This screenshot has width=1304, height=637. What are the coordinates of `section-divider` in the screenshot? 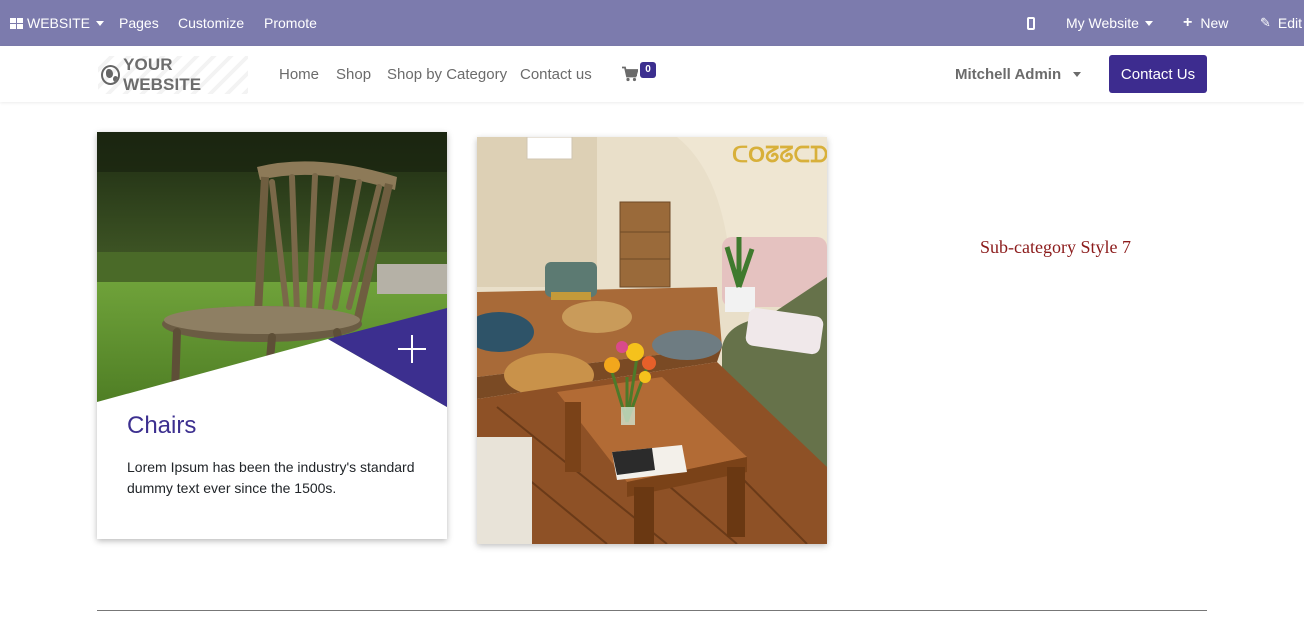 It's located at (652, 610).